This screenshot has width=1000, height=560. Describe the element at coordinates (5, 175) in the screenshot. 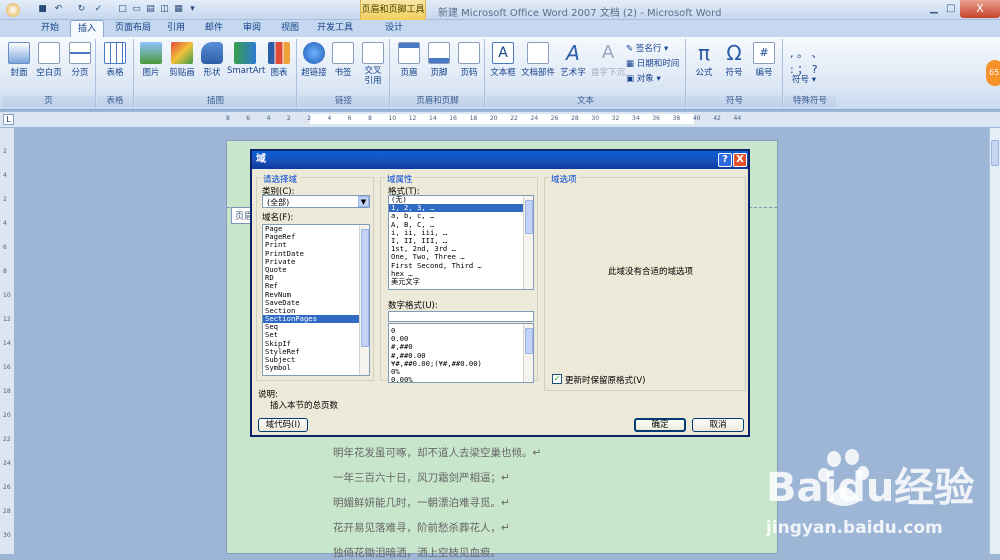

I see `vertical-ruler-tick-label: 4` at that location.